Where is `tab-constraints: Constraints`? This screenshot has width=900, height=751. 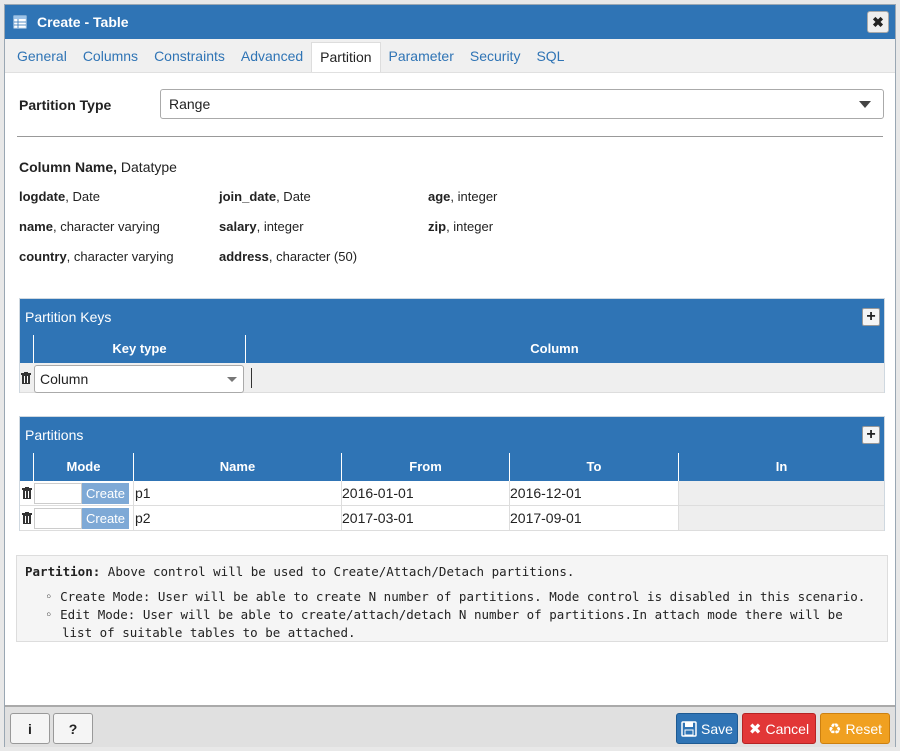
tab-constraints: Constraints is located at coordinates (189, 57).